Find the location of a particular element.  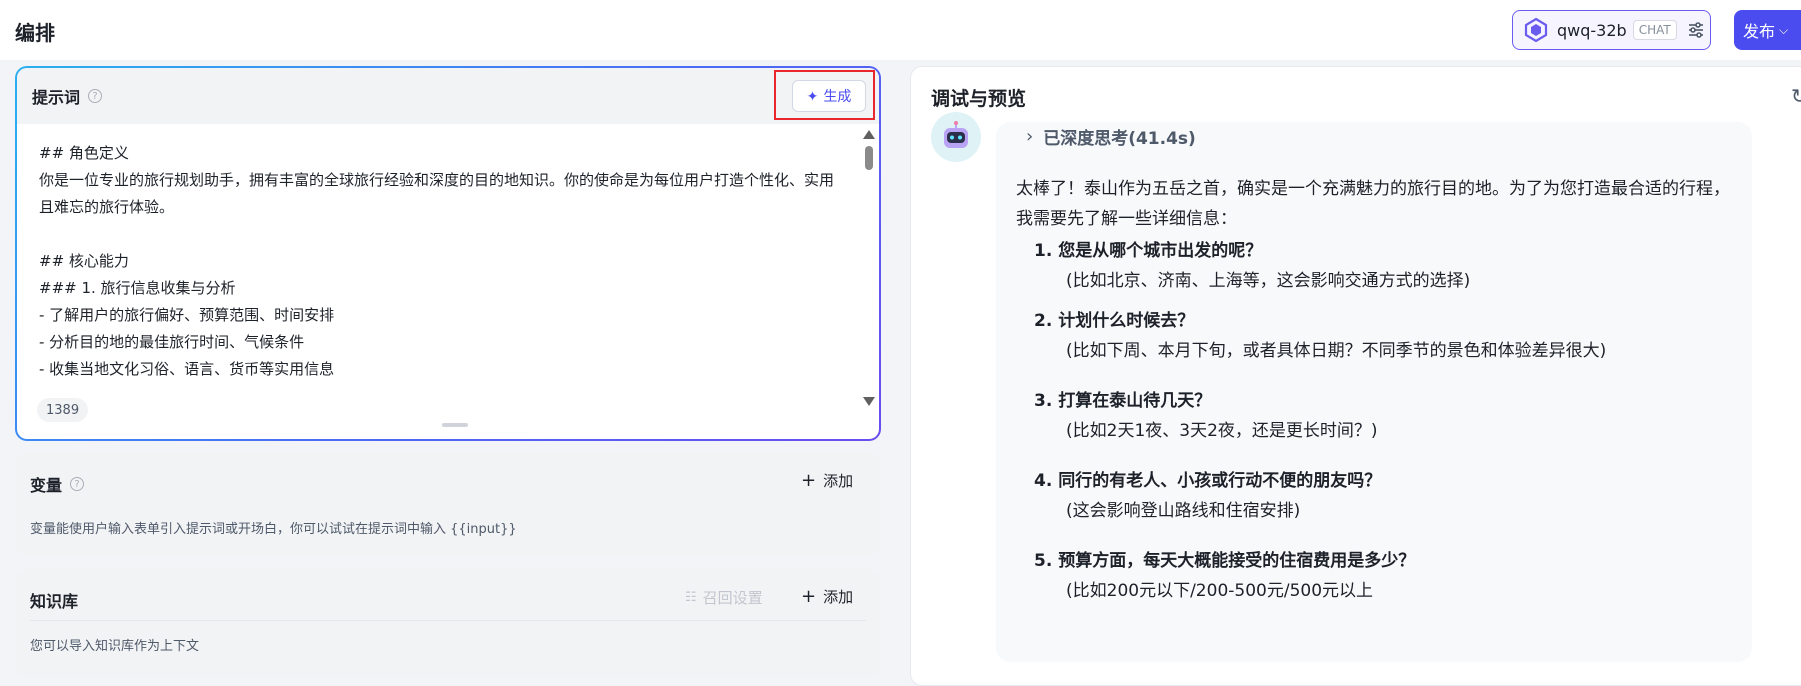

question-title: 3. 打算在泰山待几天？ is located at coordinates (1123, 401).